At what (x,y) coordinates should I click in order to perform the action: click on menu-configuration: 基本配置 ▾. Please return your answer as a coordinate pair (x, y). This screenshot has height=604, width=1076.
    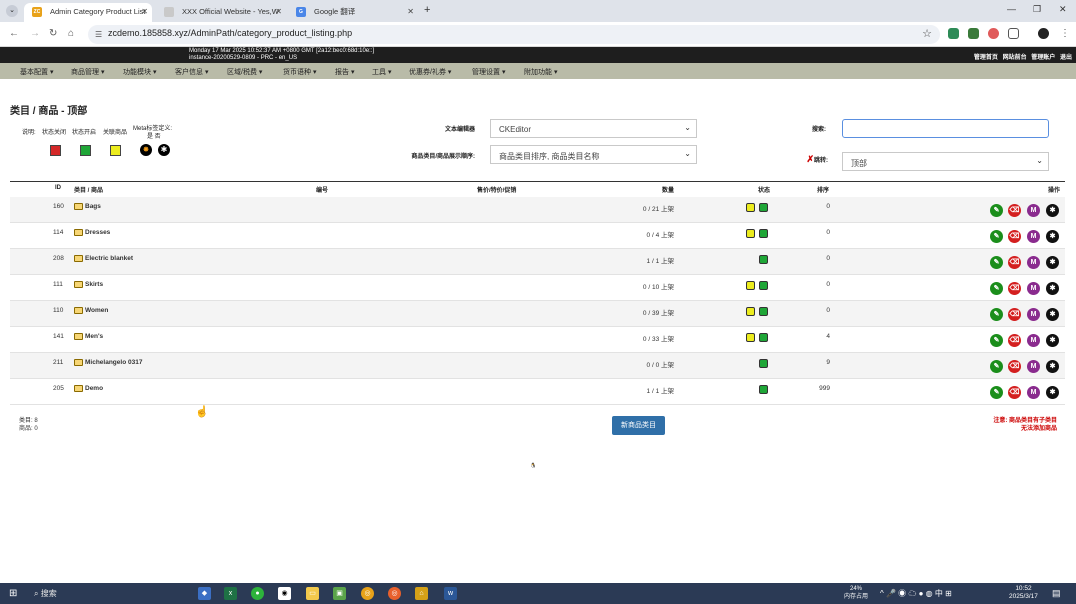
    Looking at the image, I should click on (36, 72).